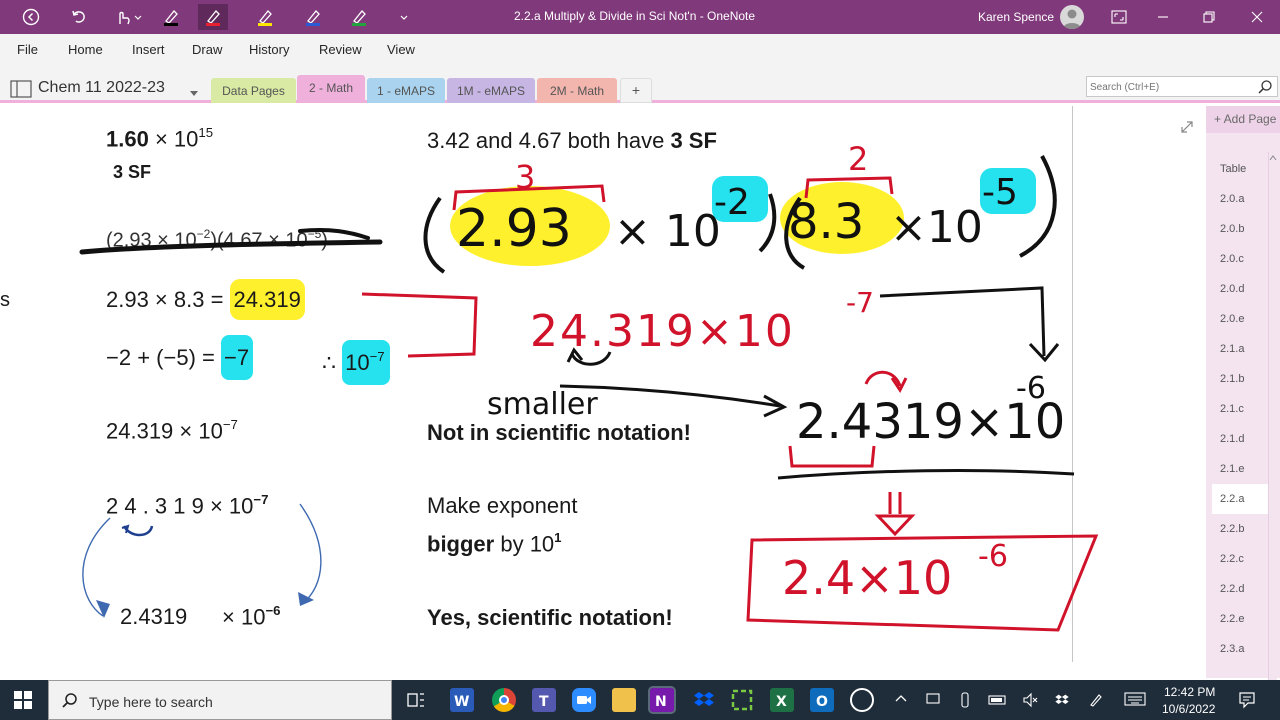 Image resolution: width=1280 pixels, height=720 pixels. I want to click on page-item-2-1-e: 2.1.e, so click(1244, 469).